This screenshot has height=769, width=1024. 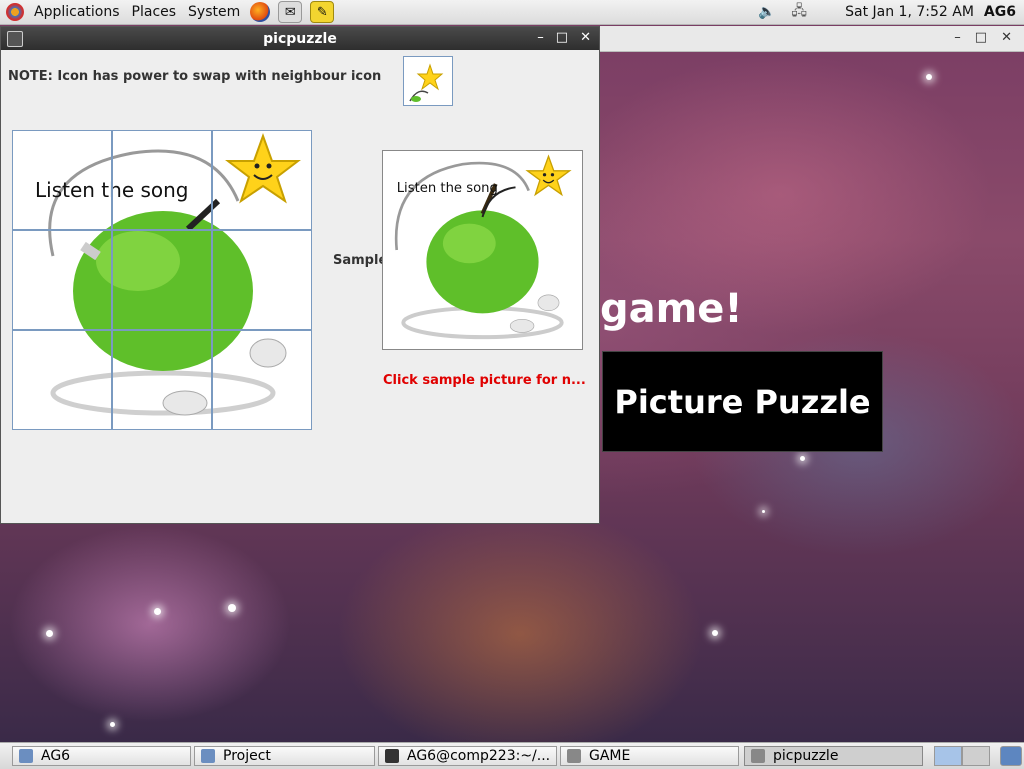 I want to click on sample-caption: Listen the song, so click(x=447, y=188).